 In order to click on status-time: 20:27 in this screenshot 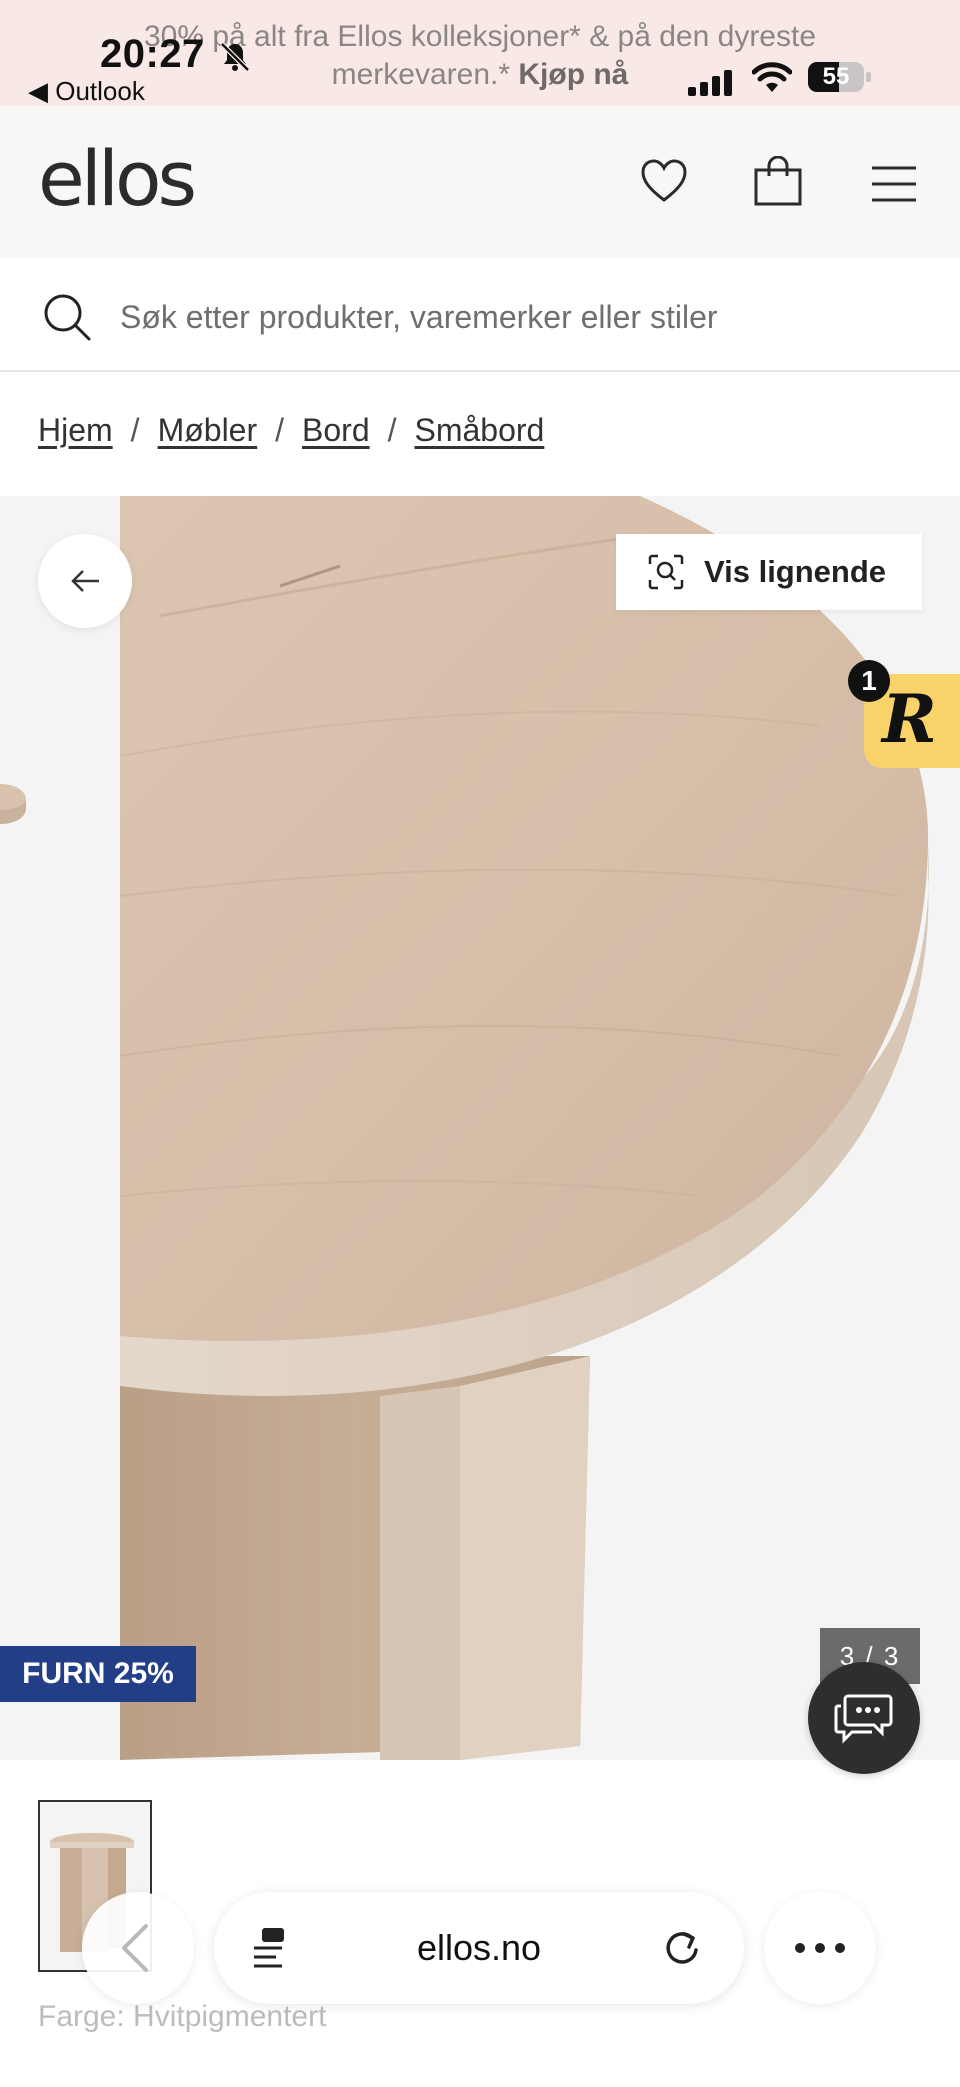, I will do `click(152, 54)`.